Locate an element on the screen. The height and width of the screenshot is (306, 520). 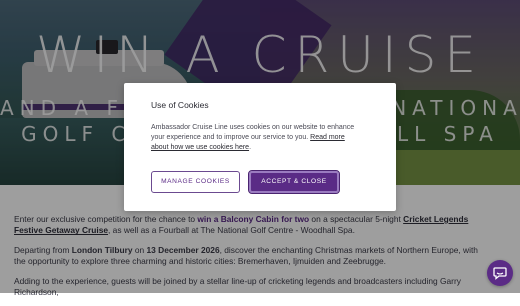
chat-icon is located at coordinates (500, 273).